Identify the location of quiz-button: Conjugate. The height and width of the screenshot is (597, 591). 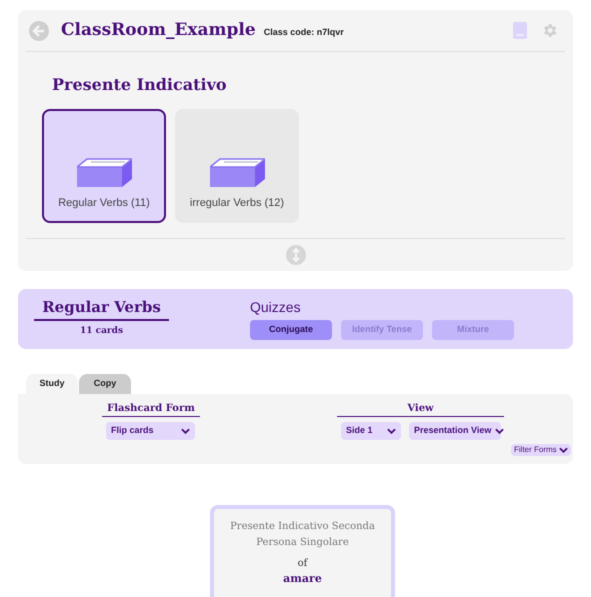
(291, 330).